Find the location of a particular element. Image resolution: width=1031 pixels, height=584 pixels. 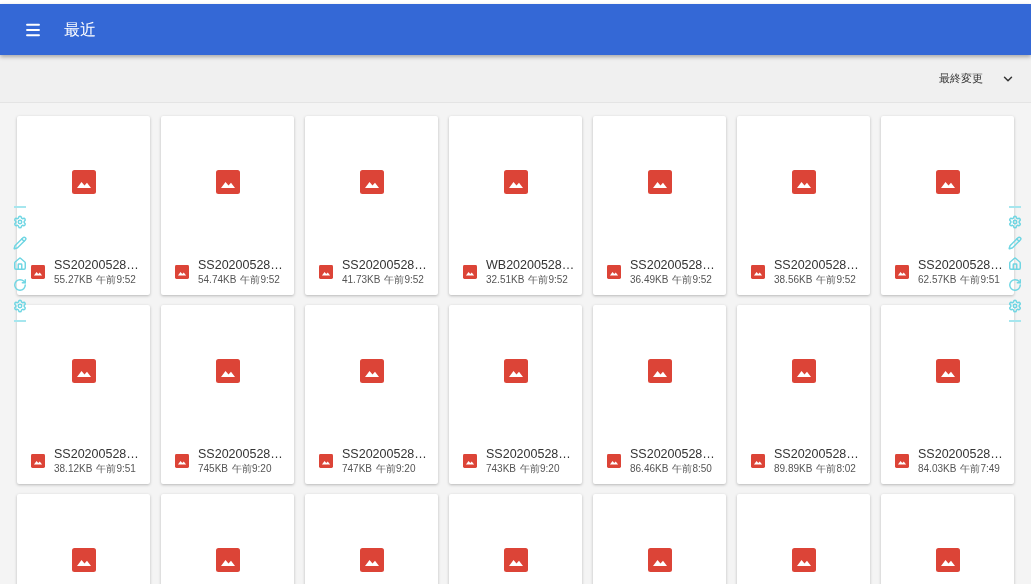

file-size: 84.03KB is located at coordinates (937, 468).